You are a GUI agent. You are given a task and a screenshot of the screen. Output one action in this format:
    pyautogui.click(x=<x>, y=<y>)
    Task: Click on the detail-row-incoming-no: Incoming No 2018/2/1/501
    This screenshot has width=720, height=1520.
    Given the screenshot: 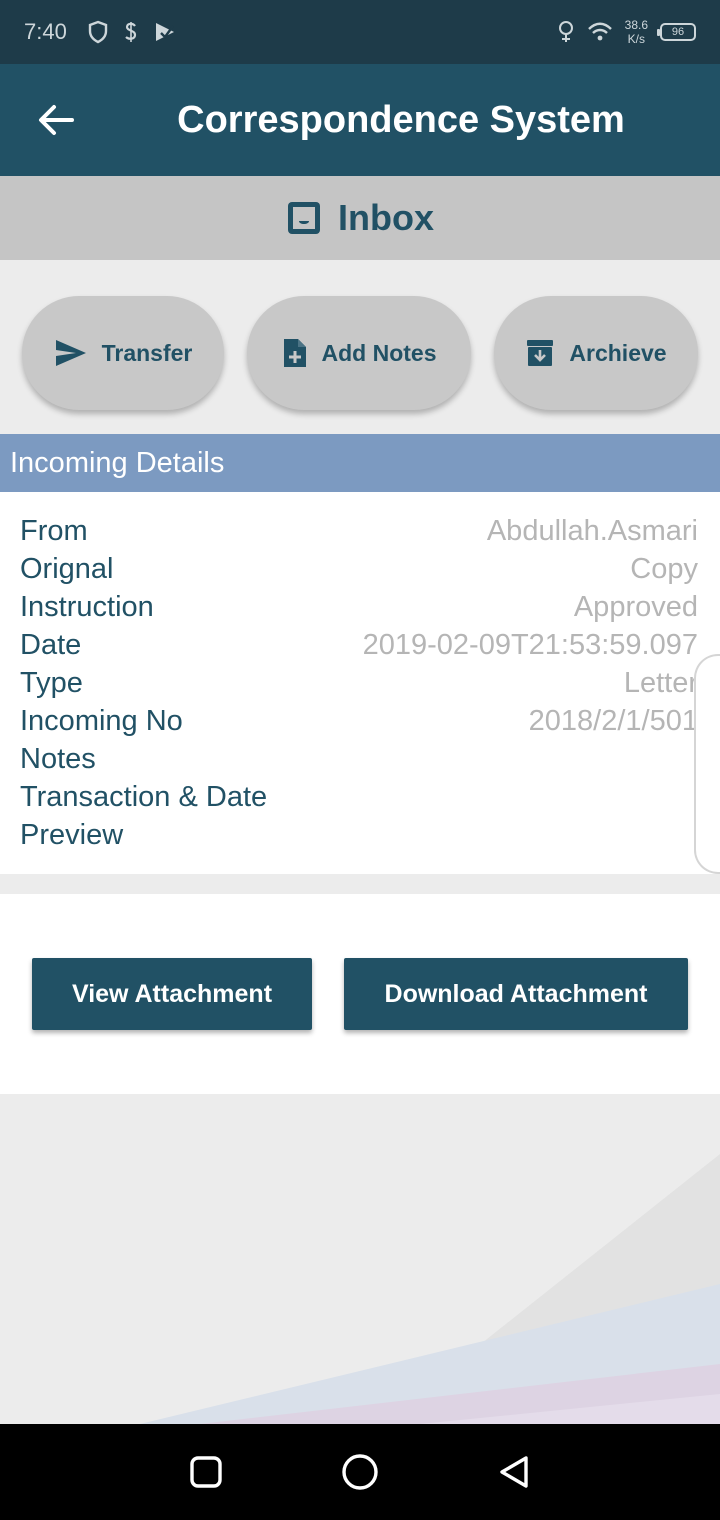 What is the action you would take?
    pyautogui.click(x=359, y=720)
    